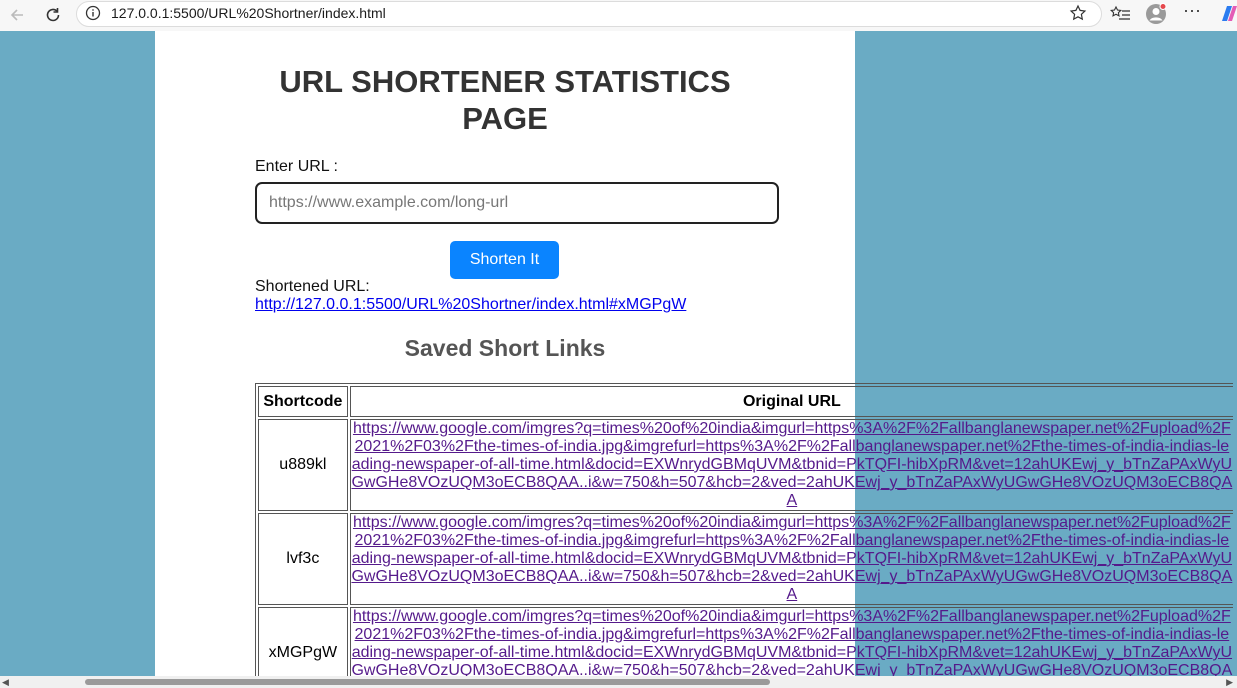 The image size is (1237, 688). I want to click on saved-links-title: Saved Short Links, so click(505, 348).